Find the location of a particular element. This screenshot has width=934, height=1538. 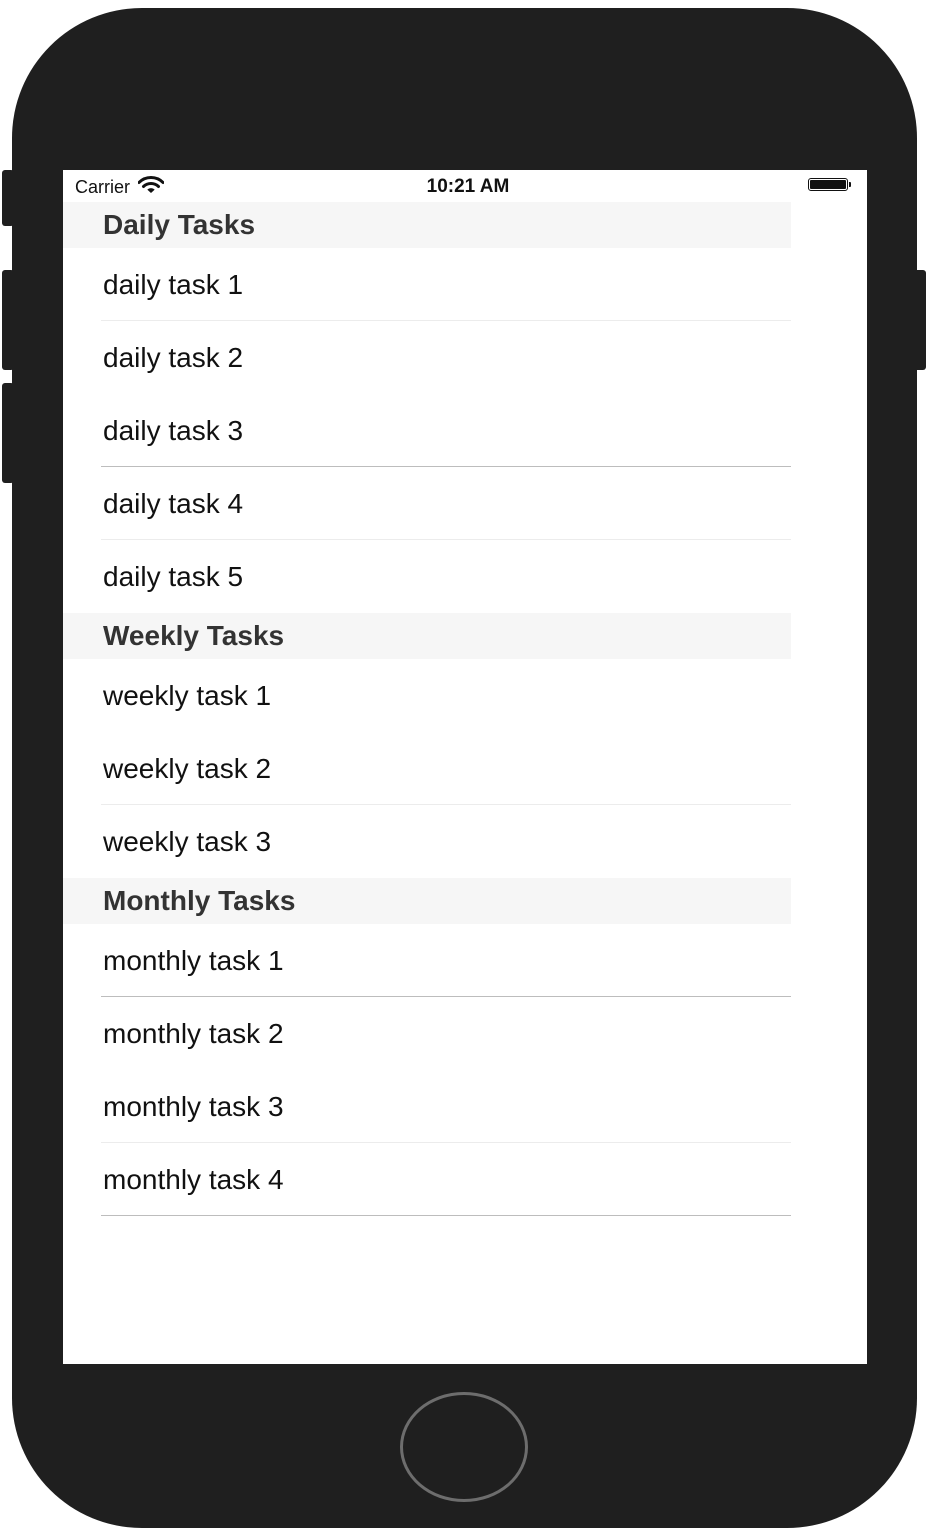

list-item: weekly task 3 is located at coordinates (427, 841).